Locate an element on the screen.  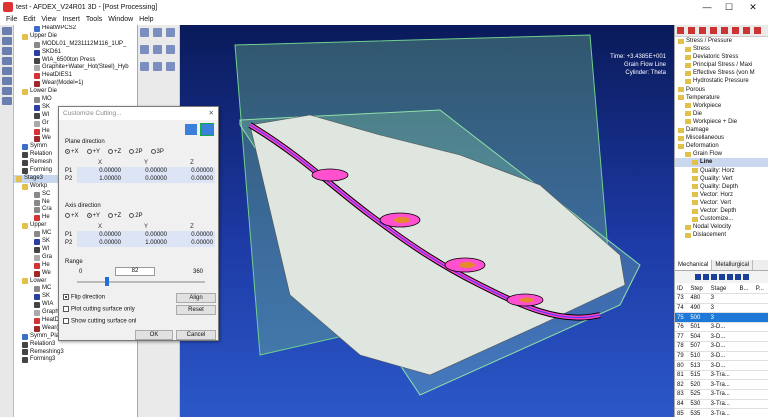
result-tree-item: Miscellaneous is located at coordinates (721, 138).